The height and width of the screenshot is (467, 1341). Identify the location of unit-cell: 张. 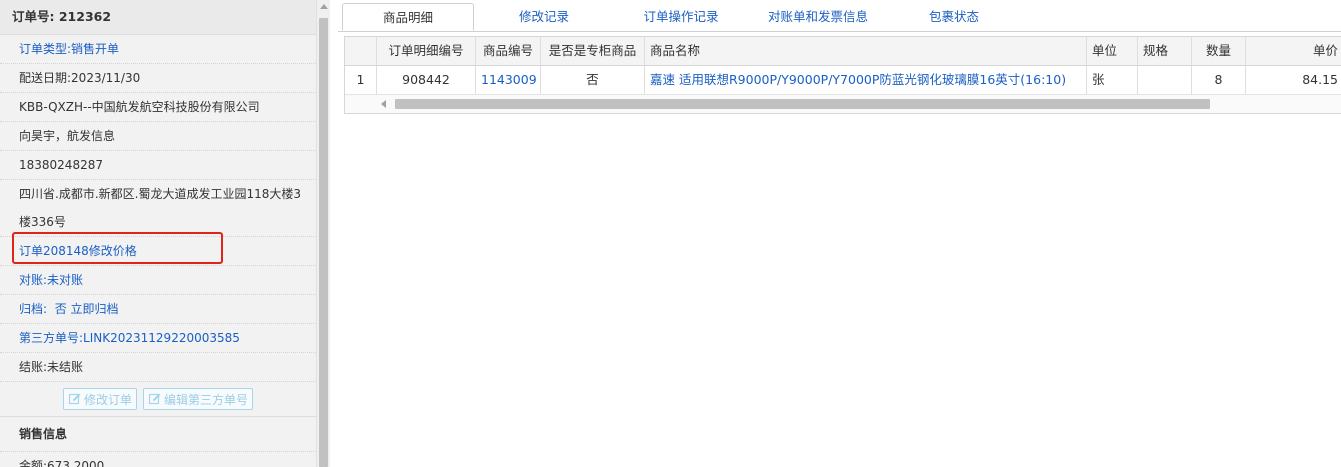
(1112, 80).